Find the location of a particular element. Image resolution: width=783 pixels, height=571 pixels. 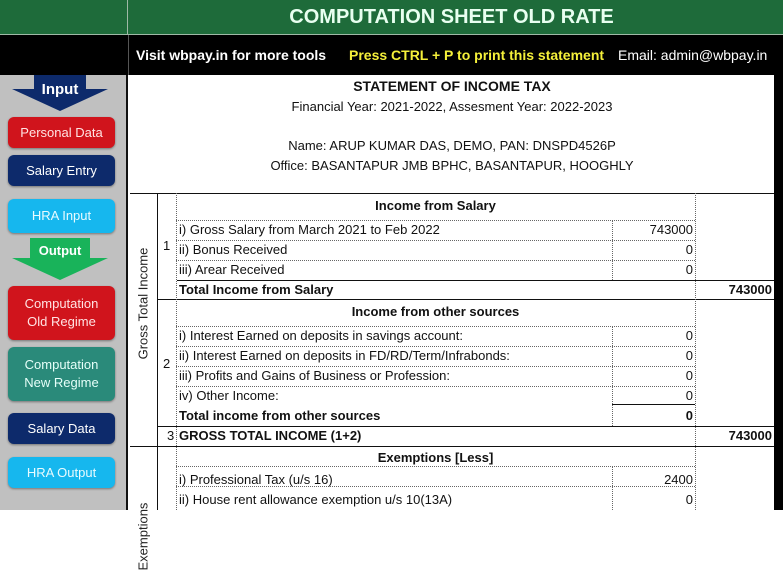

page-title: COMPUTATION SHEET OLD RATE is located at coordinates (451, 17).